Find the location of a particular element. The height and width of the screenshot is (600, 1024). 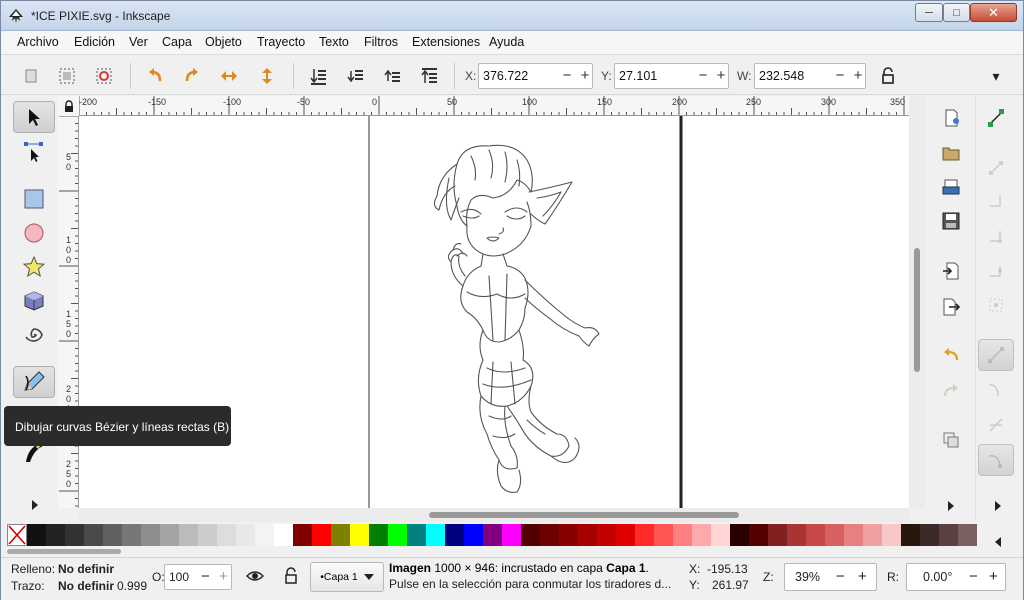

save-icon is located at coordinates (951, 221).